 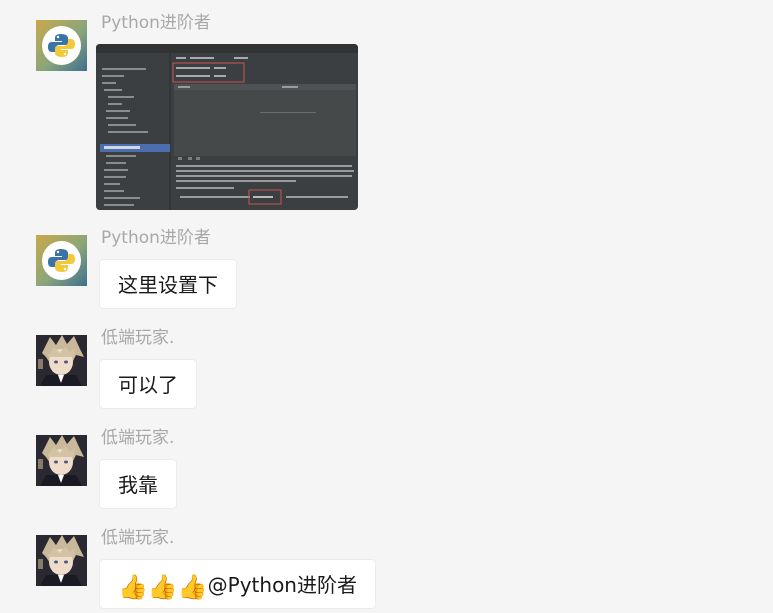 What do you see at coordinates (168, 284) in the screenshot?
I see `message-bubble: 这里设置下` at bounding box center [168, 284].